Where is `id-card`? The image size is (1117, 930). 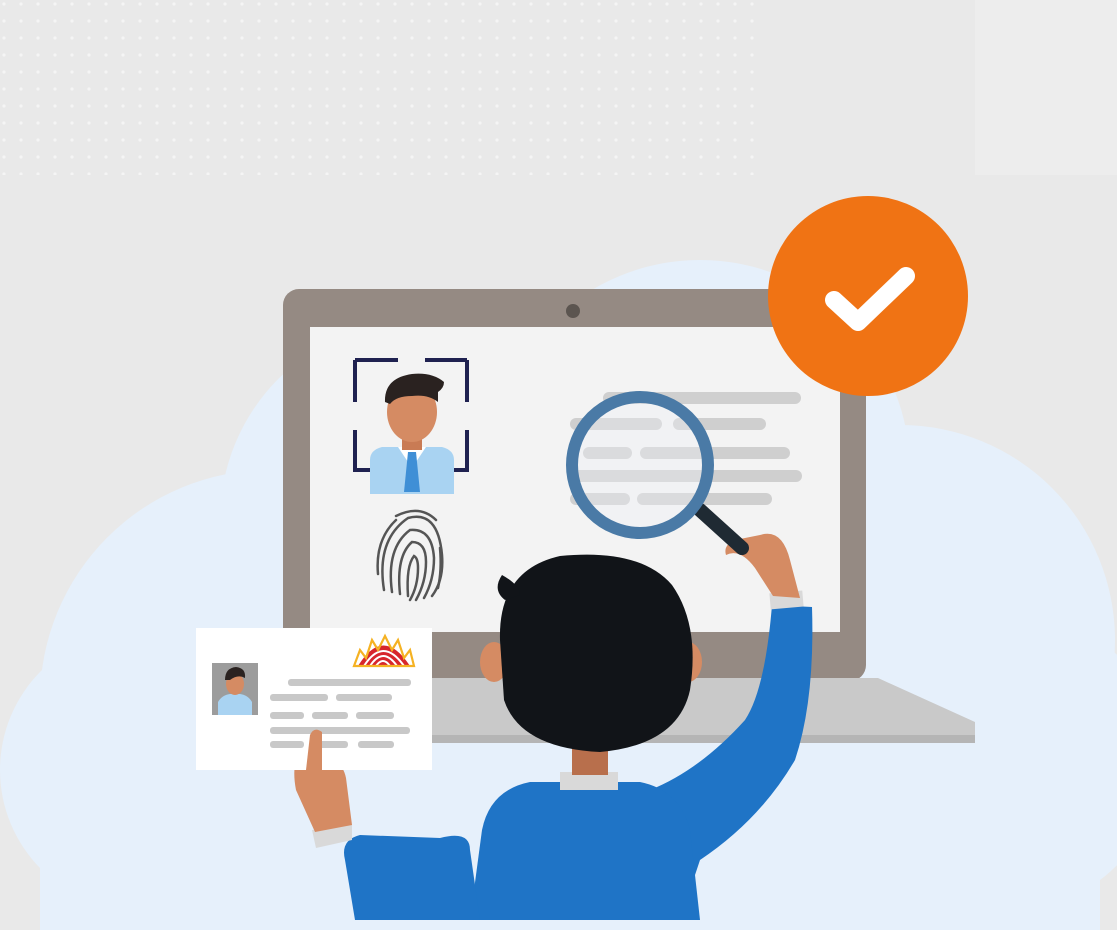 id-card is located at coordinates (314, 699).